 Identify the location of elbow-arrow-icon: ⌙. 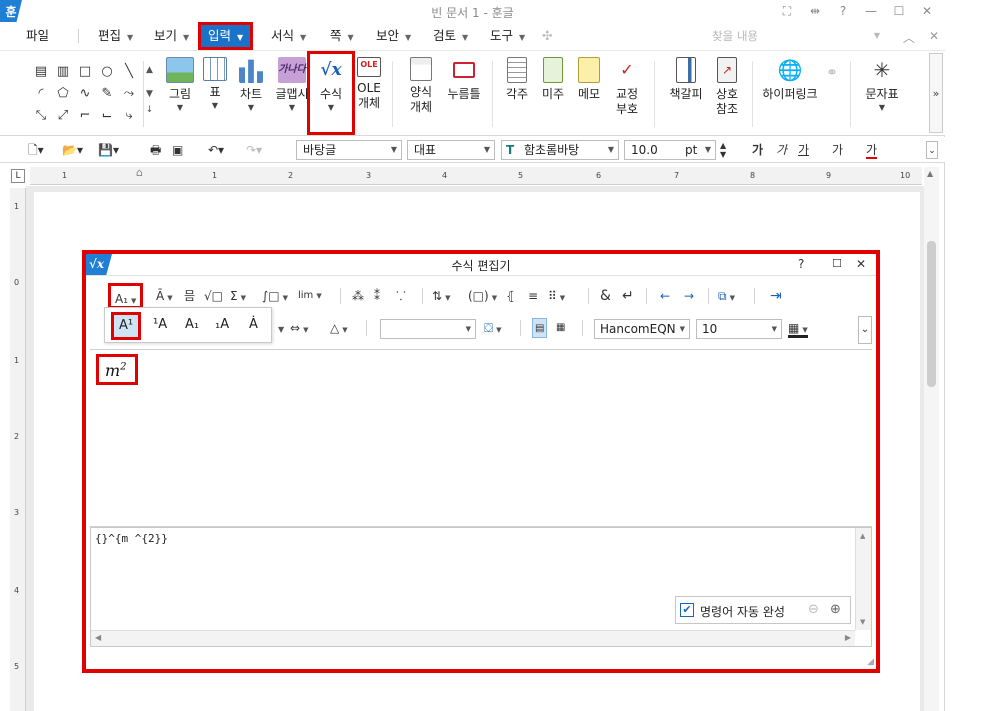
(107, 116).